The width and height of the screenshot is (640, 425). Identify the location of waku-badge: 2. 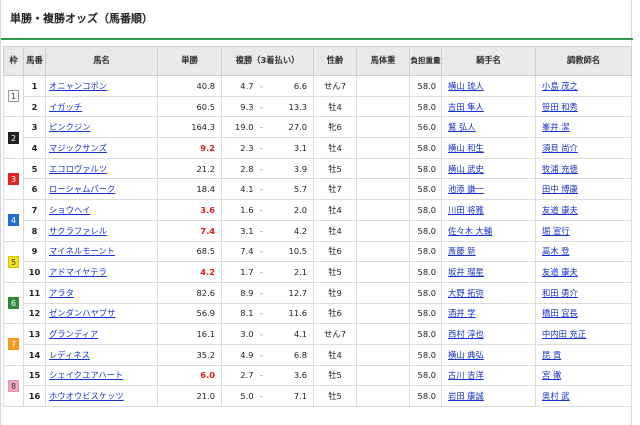
(13, 137).